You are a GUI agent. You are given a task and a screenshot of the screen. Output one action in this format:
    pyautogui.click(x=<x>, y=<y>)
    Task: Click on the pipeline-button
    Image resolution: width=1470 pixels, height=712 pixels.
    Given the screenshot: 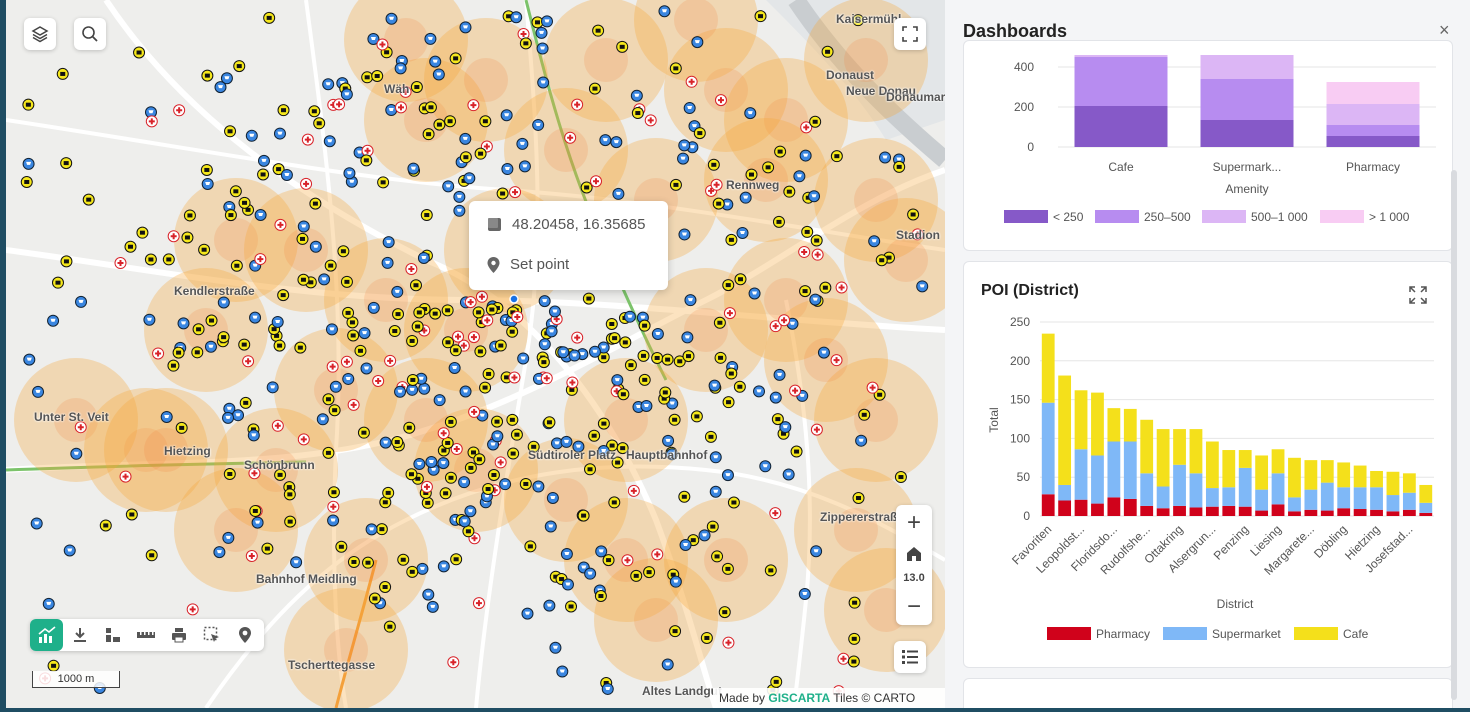 What is the action you would take?
    pyautogui.click(x=112, y=635)
    